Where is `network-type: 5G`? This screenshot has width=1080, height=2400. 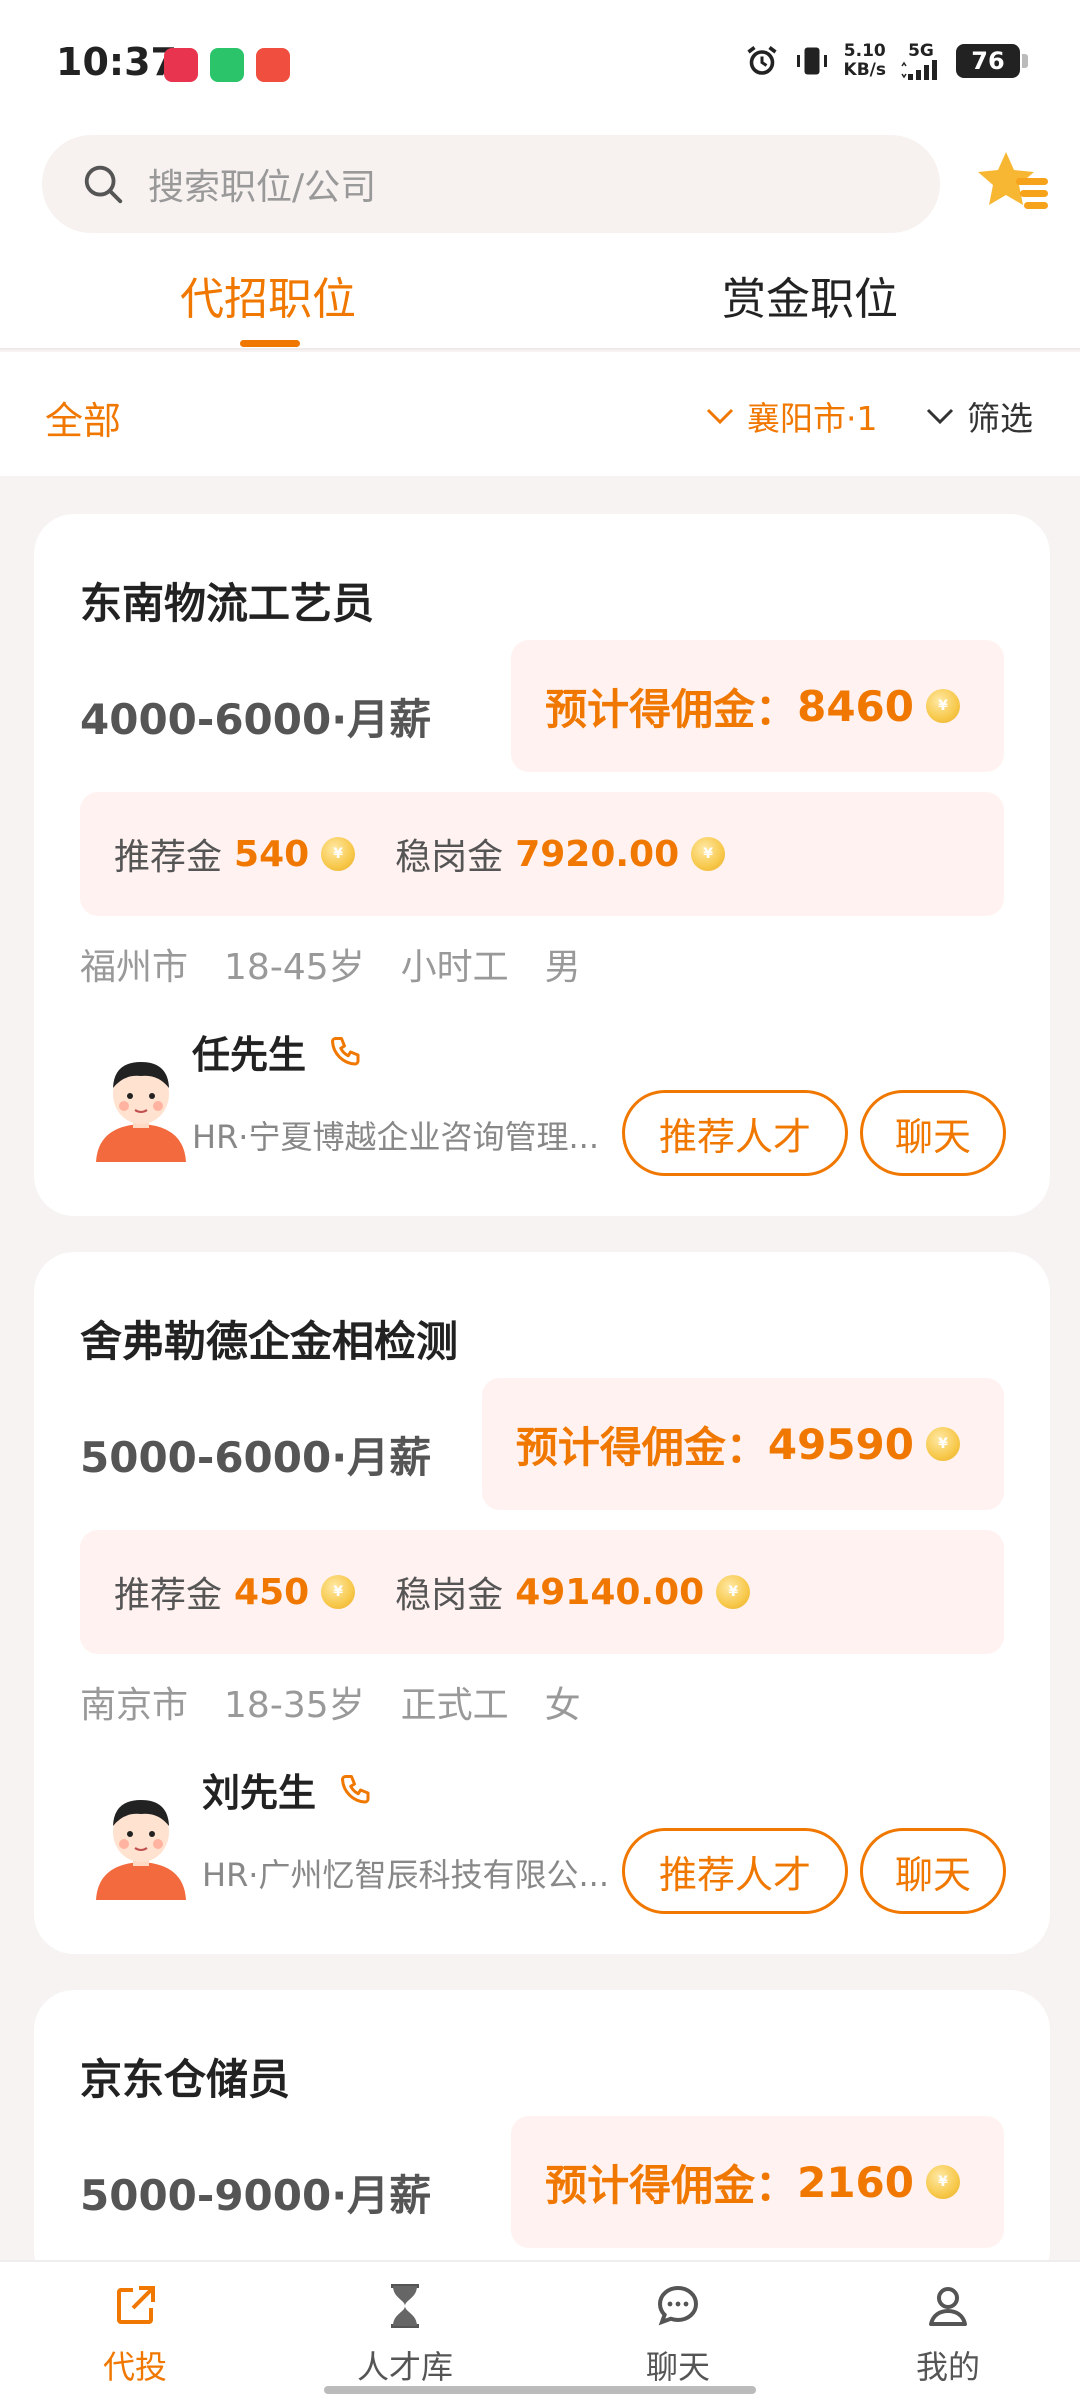 network-type: 5G is located at coordinates (921, 51).